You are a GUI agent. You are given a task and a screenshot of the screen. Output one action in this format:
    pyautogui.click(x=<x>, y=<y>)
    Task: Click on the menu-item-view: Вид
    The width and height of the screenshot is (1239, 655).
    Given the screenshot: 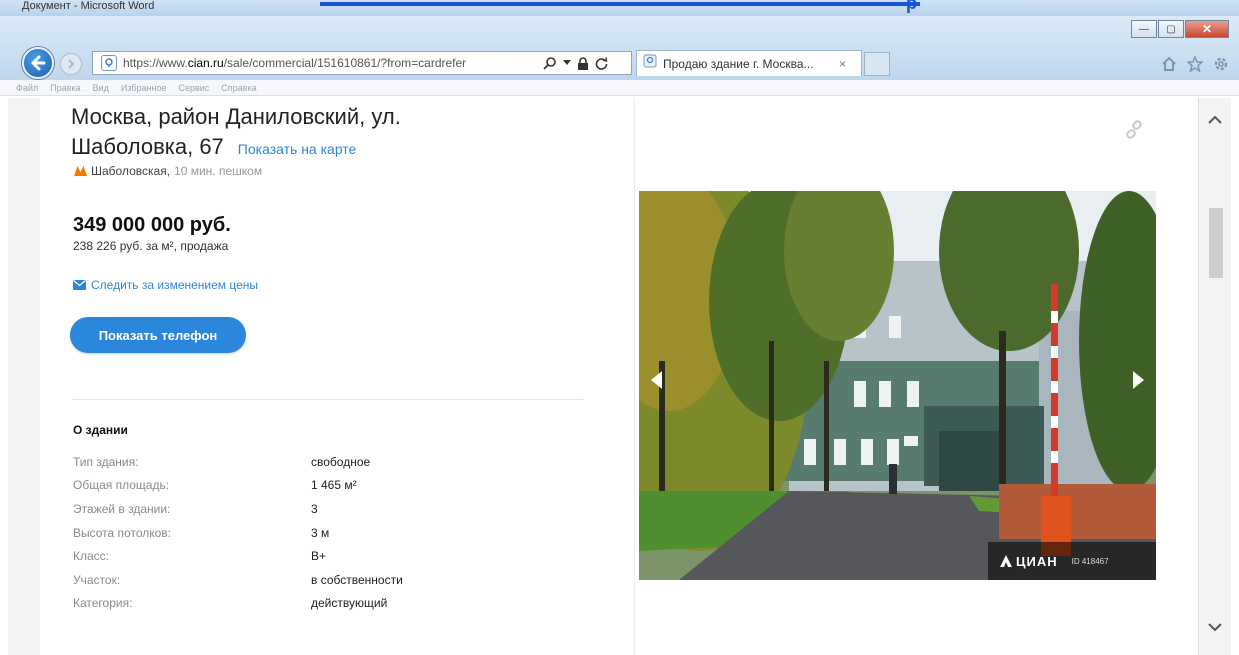 What is the action you would take?
    pyautogui.click(x=101, y=88)
    